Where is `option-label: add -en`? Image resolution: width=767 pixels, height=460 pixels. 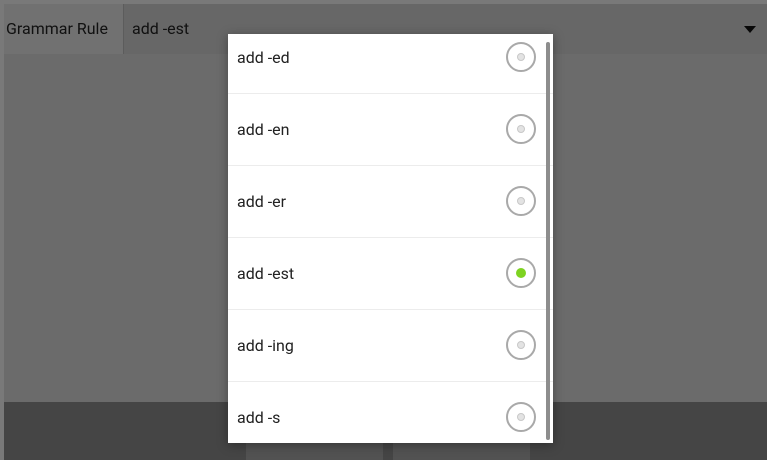 option-label: add -en is located at coordinates (263, 129).